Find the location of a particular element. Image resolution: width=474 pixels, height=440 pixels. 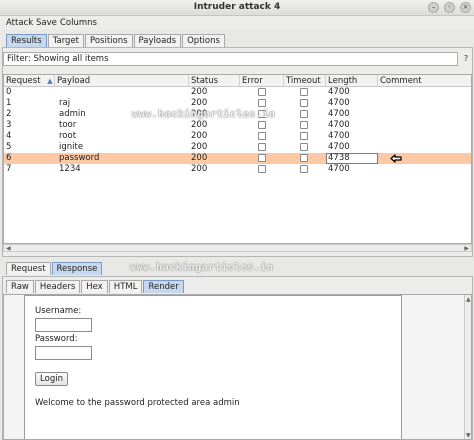

table-row-selected: 6 password 200 4738 is located at coordinates (237, 158).